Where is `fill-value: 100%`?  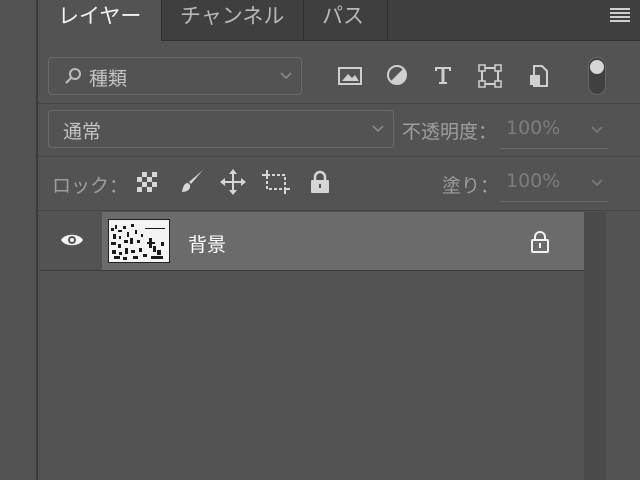
fill-value: 100% is located at coordinates (533, 181).